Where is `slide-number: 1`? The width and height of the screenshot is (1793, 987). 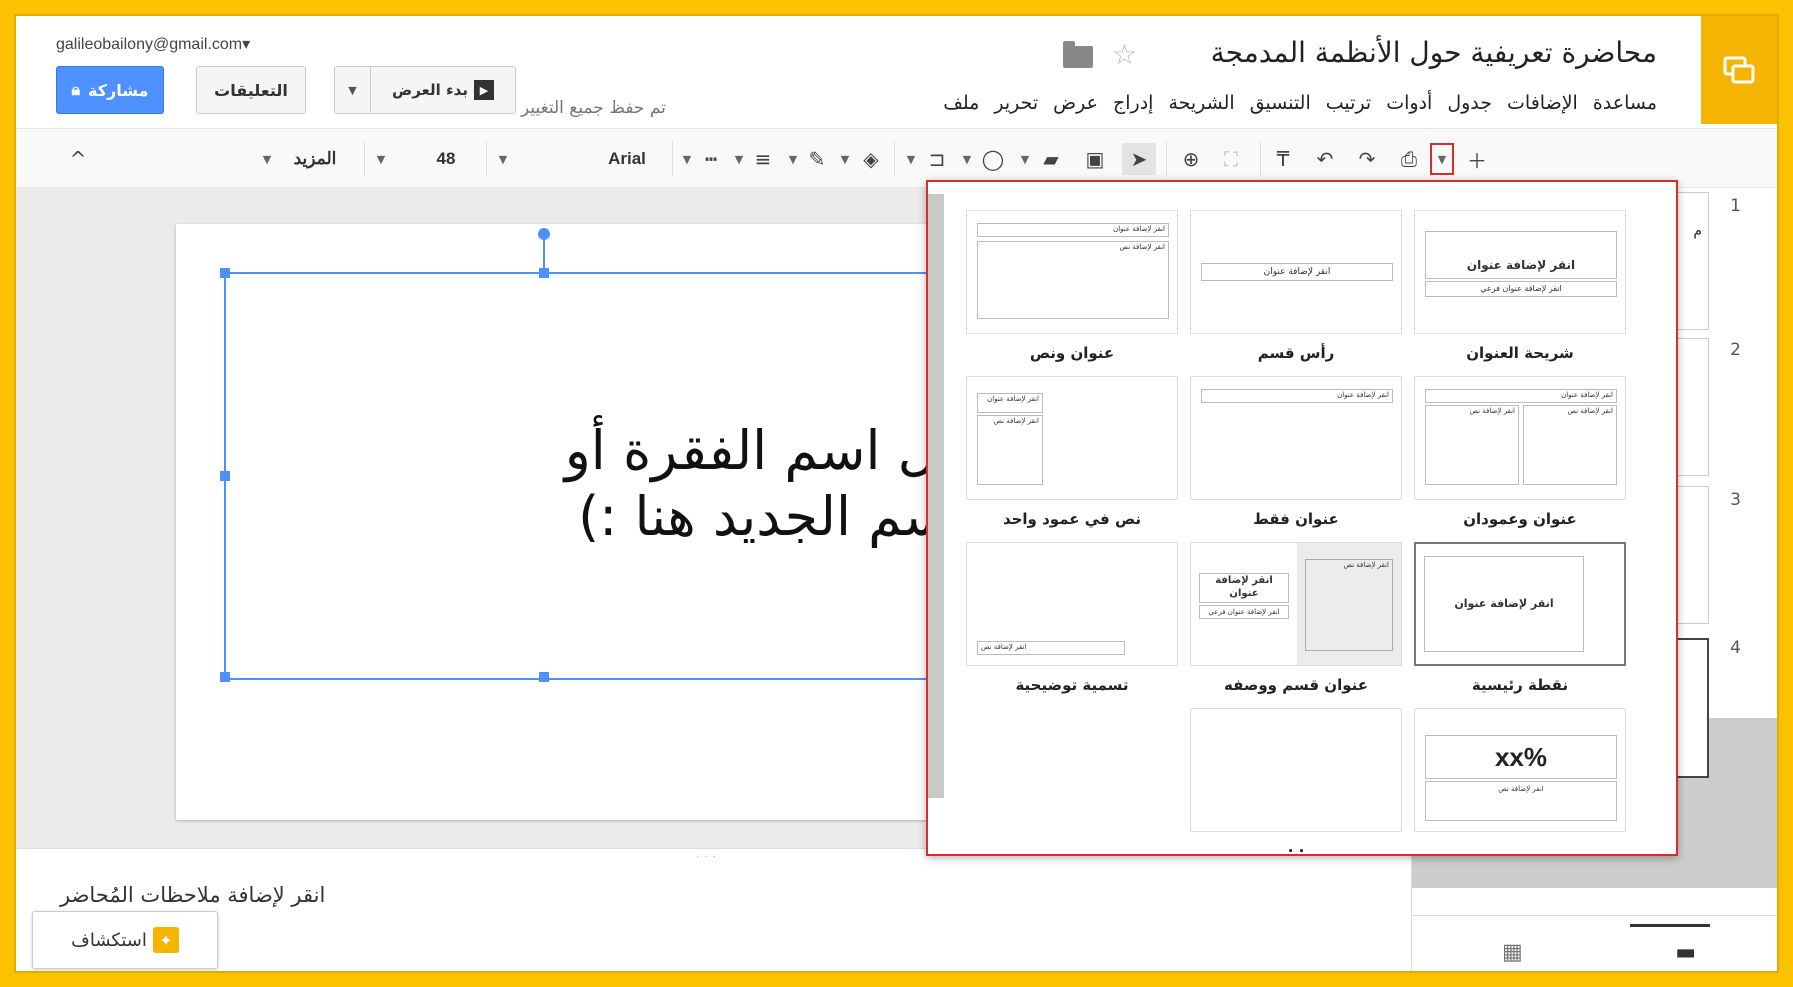
slide-number: 1 is located at coordinates (1735, 206).